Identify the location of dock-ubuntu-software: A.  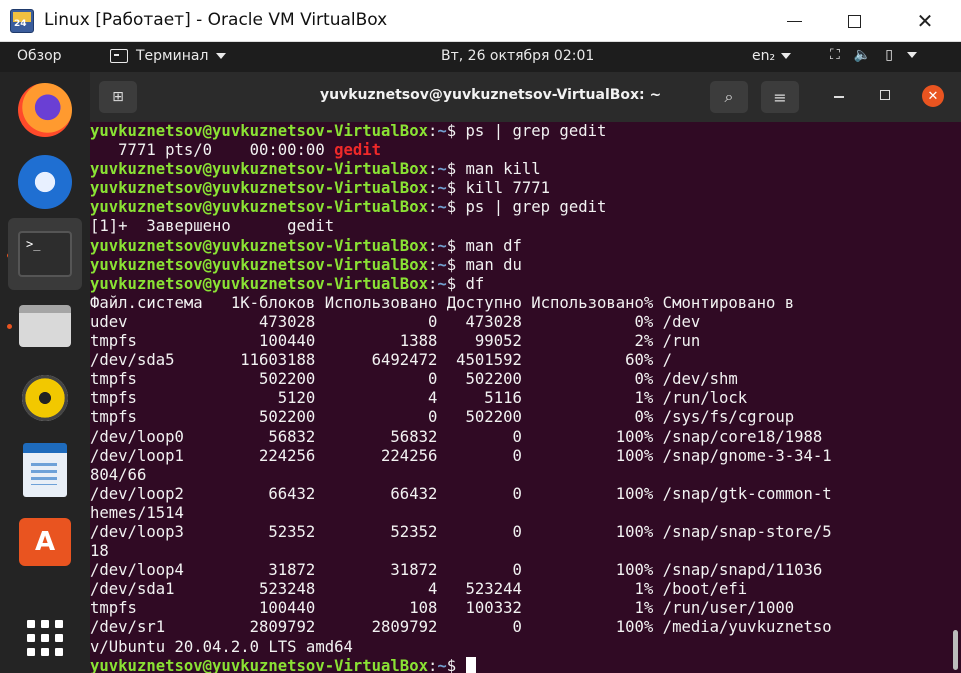
(45, 542).